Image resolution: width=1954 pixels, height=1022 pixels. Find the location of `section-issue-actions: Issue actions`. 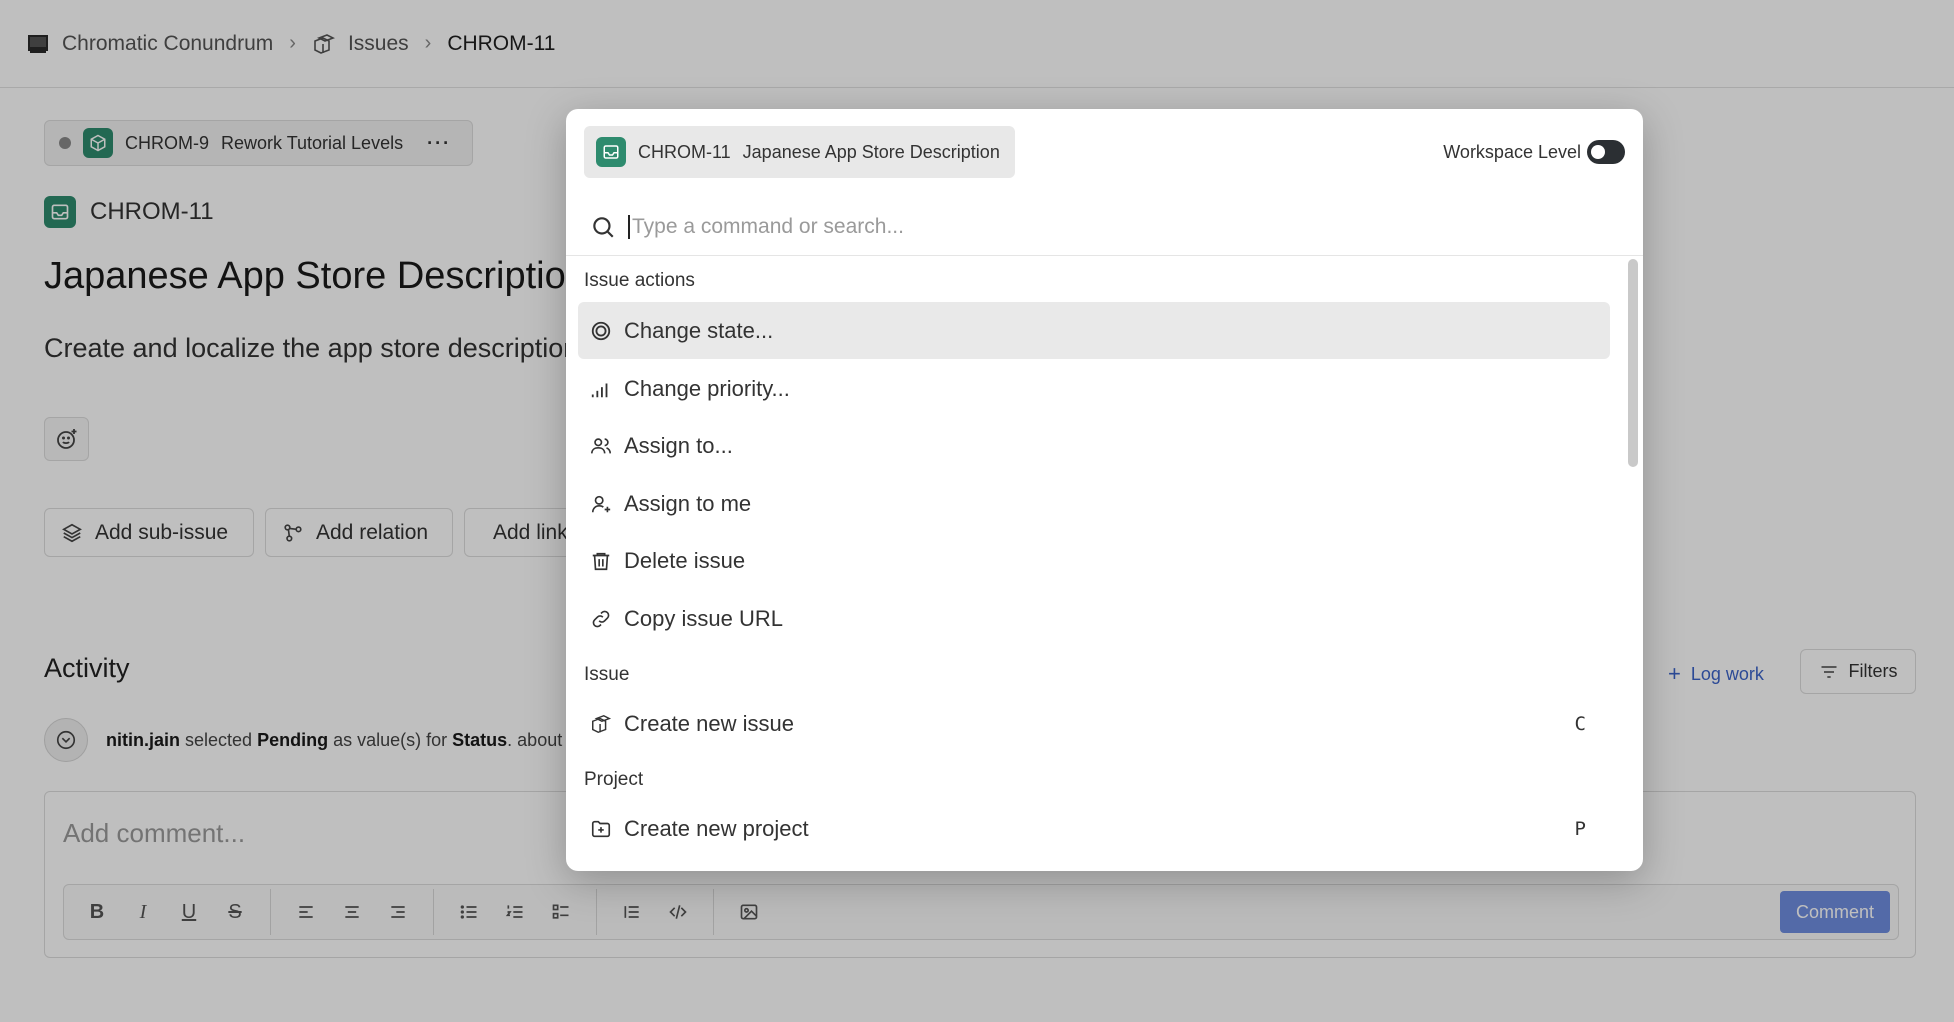

section-issue-actions: Issue actions is located at coordinates (639, 280).